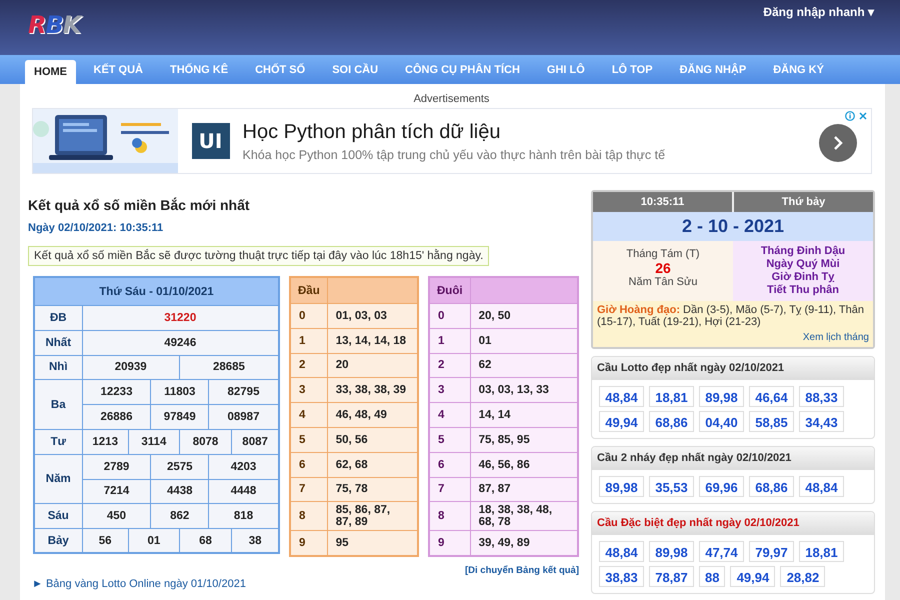  I want to click on next-button, so click(837, 143).